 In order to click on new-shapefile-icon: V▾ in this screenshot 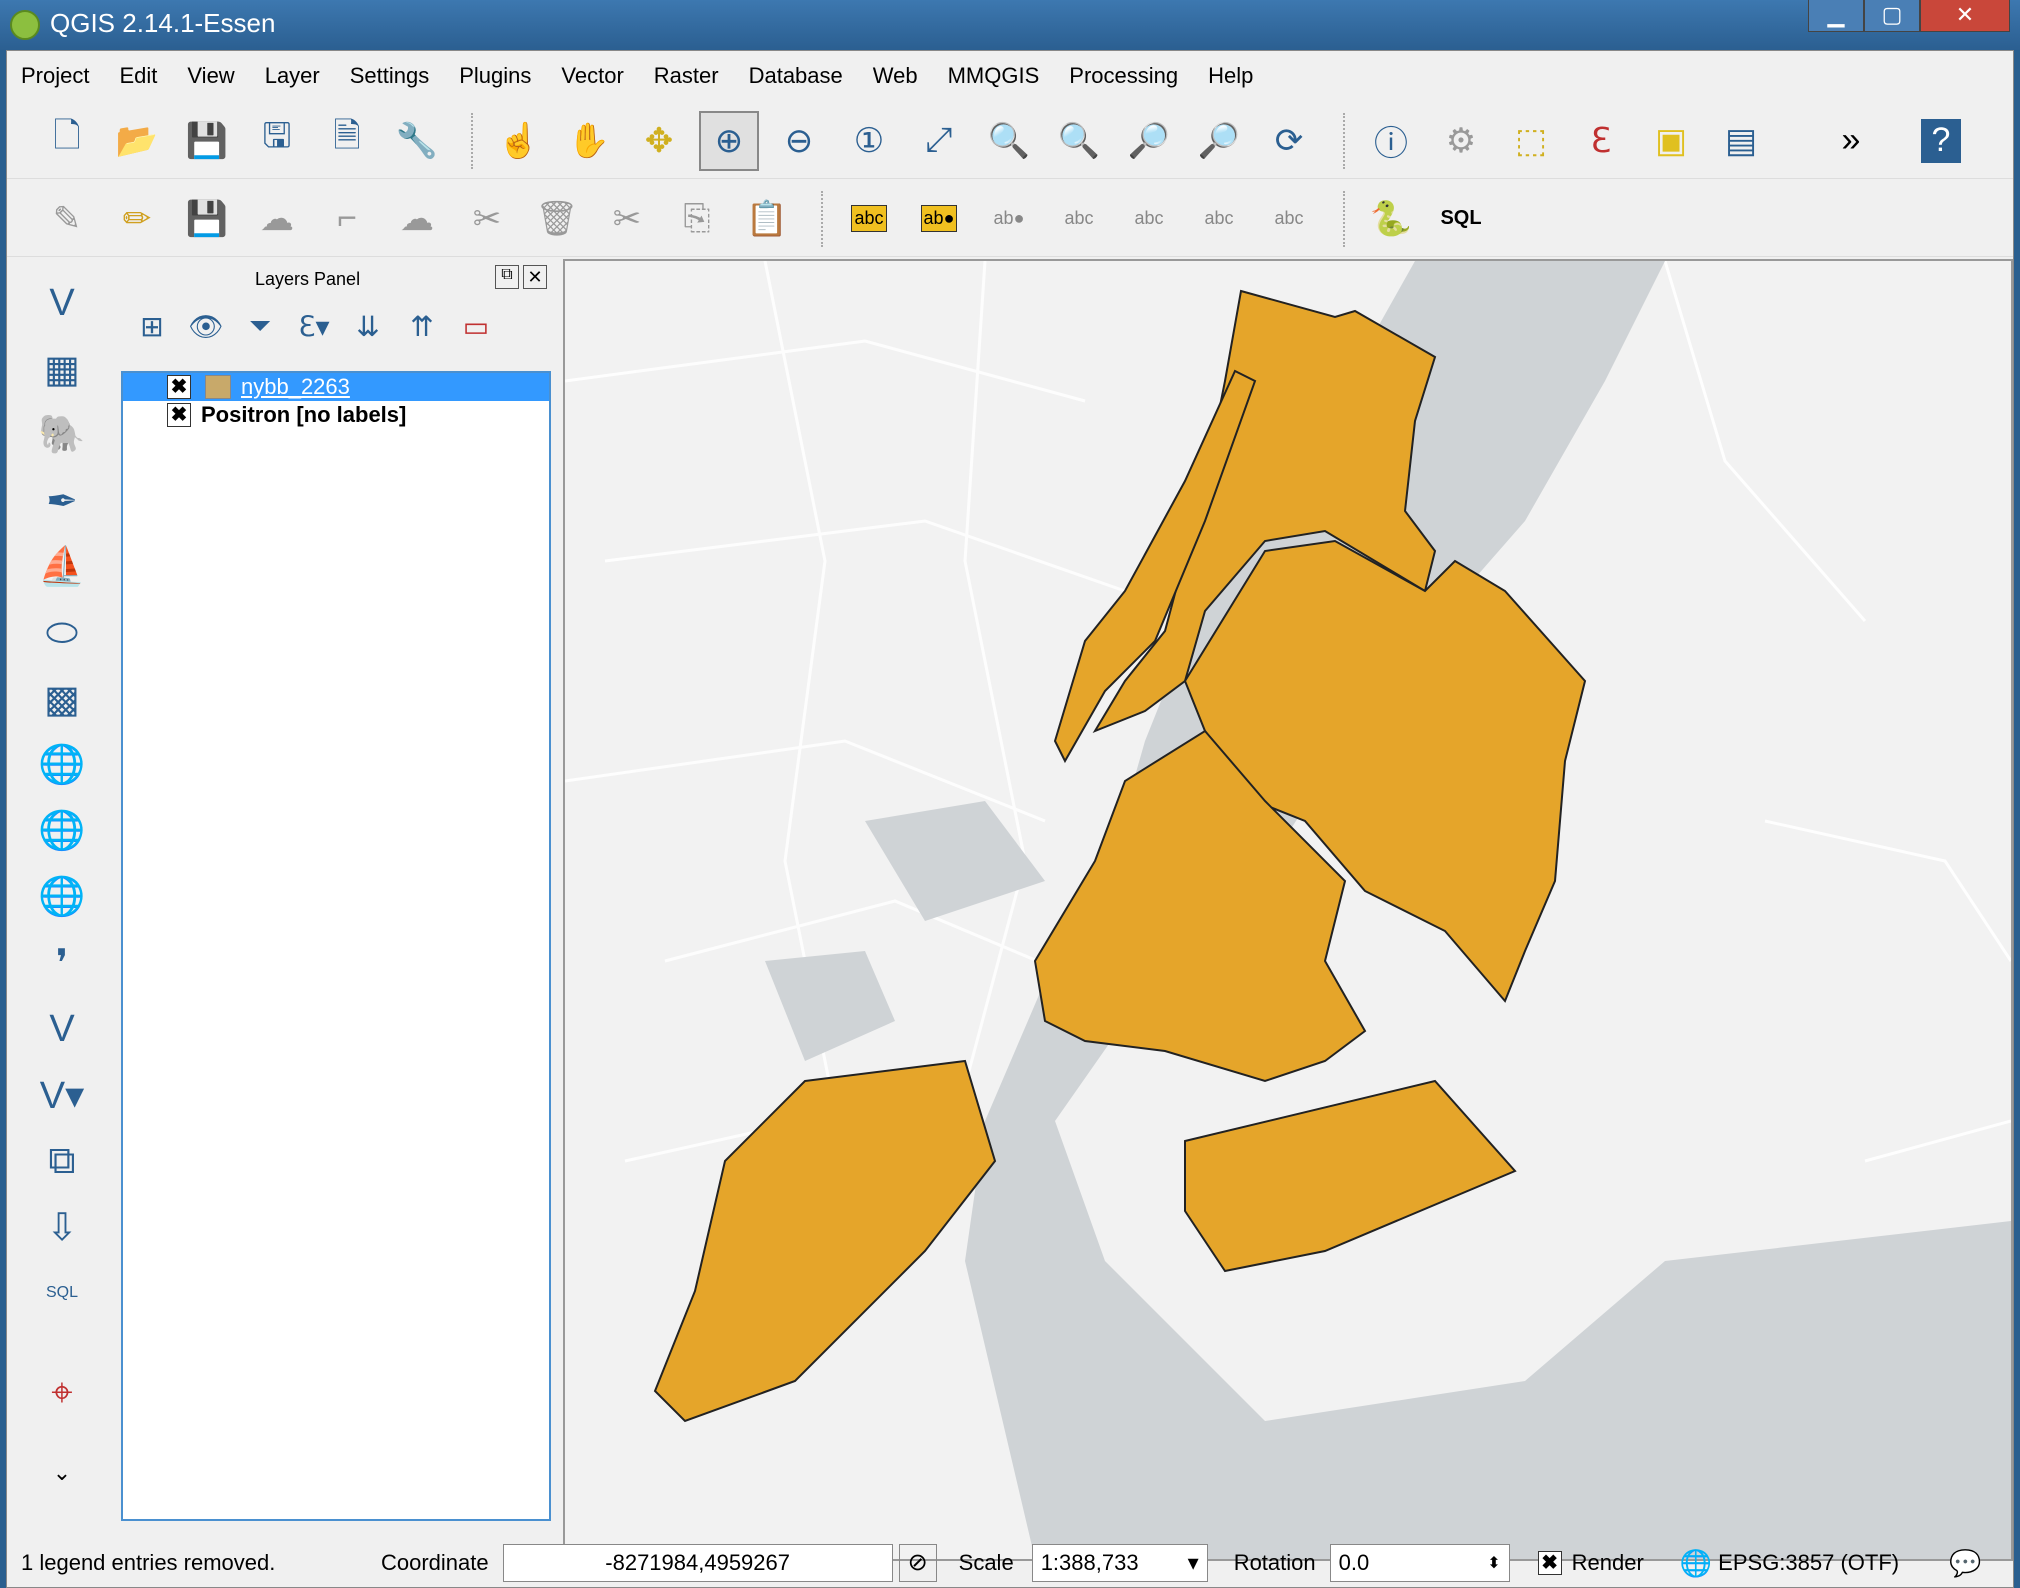, I will do `click(62, 1095)`.